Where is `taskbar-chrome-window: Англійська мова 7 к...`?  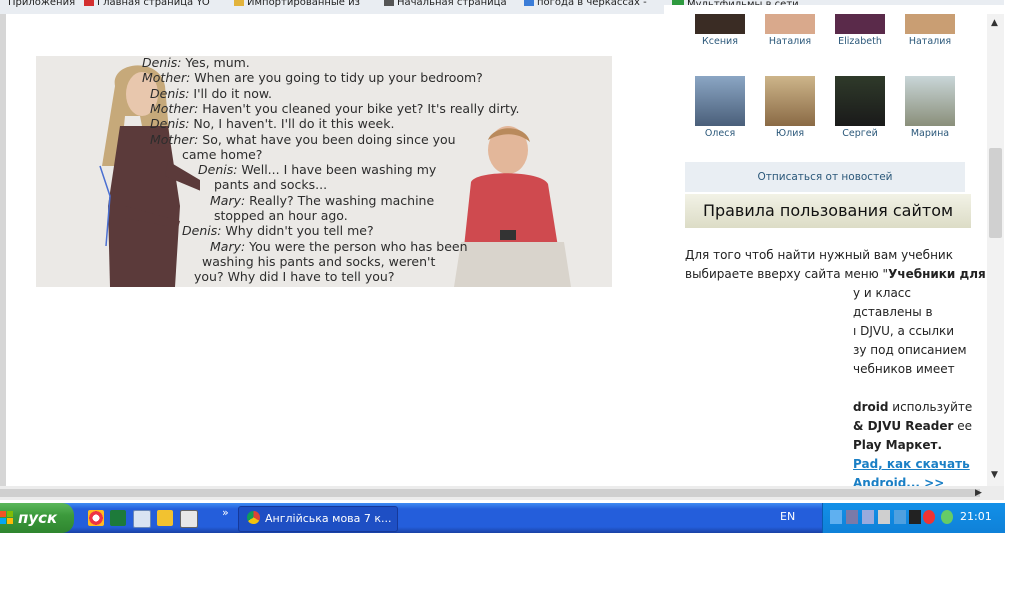
taskbar-chrome-window: Англійська мова 7 к... is located at coordinates (318, 519).